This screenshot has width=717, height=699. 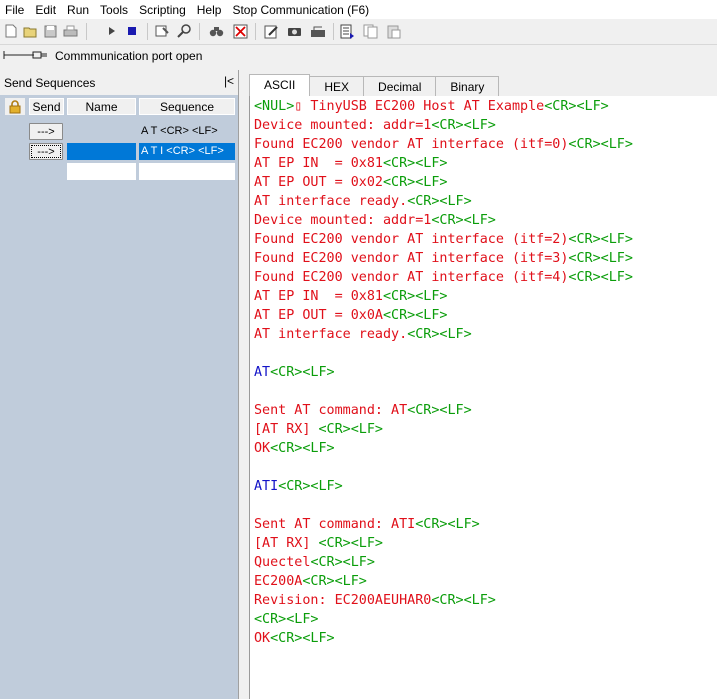 What do you see at coordinates (400, 86) in the screenshot?
I see `tab-decimal: Decimal` at bounding box center [400, 86].